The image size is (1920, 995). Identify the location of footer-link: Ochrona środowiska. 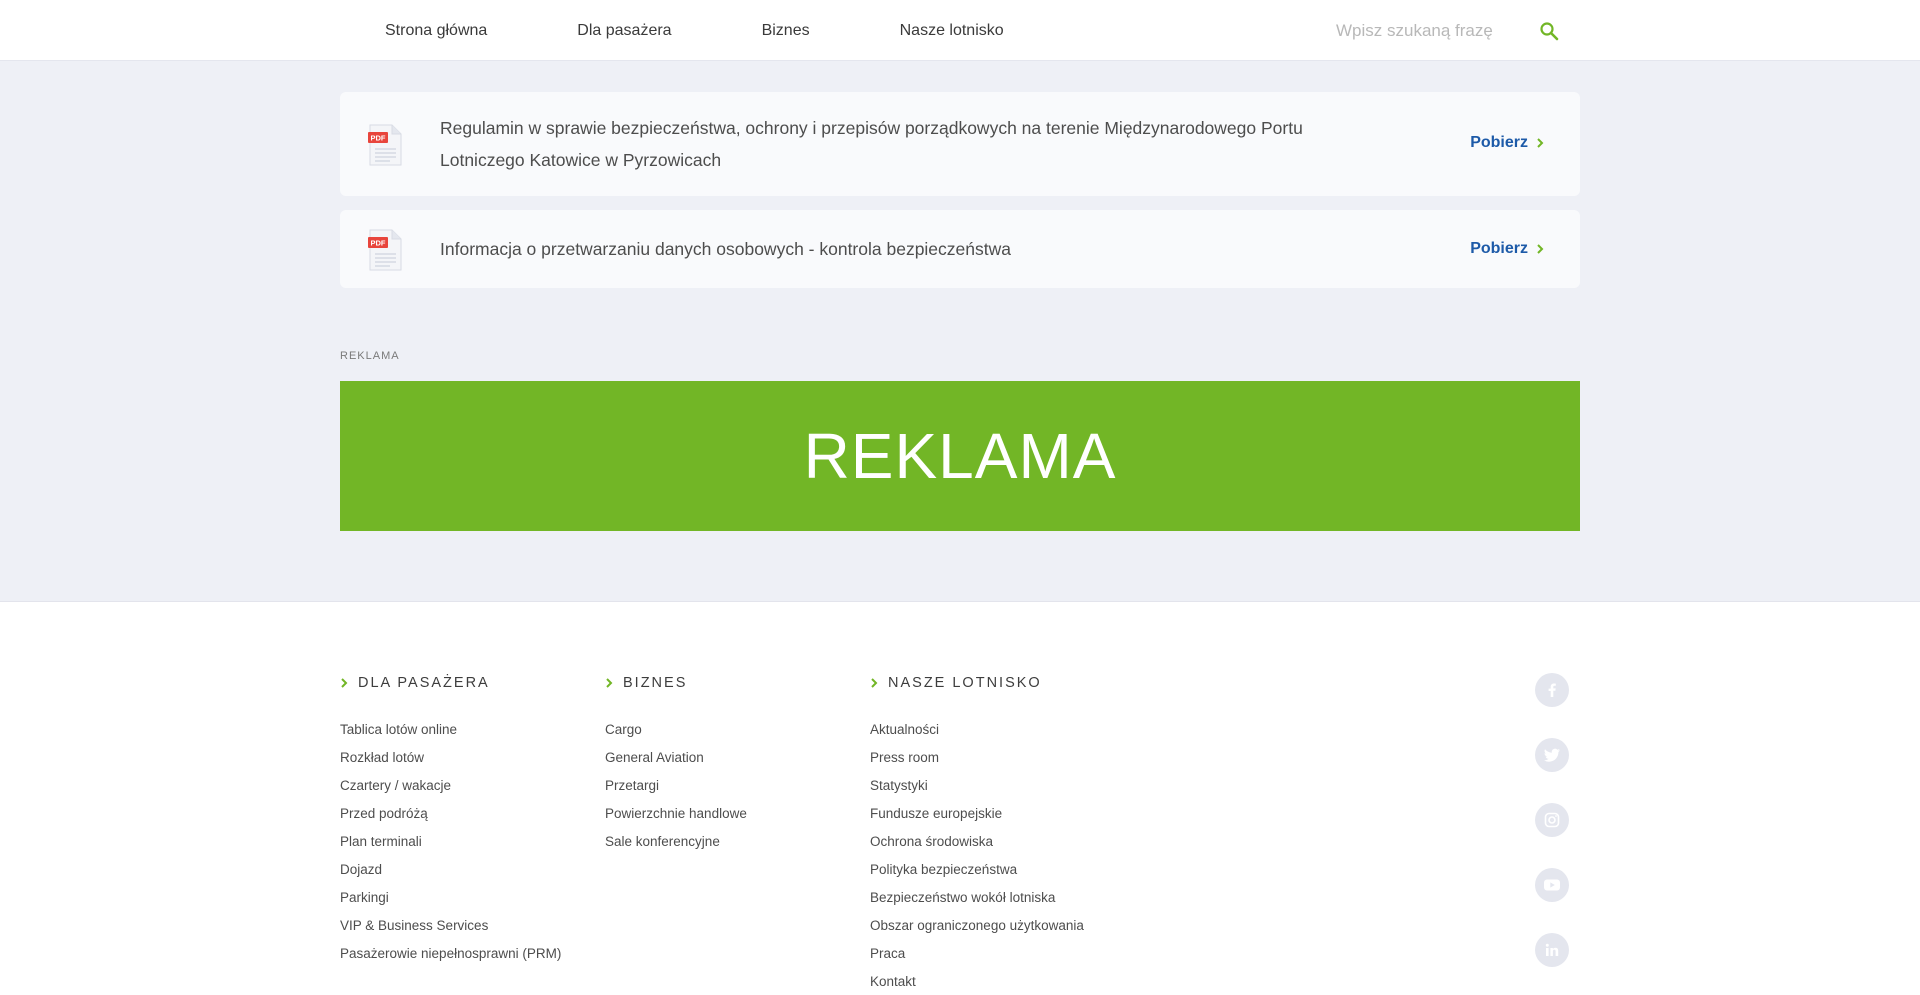
(931, 841).